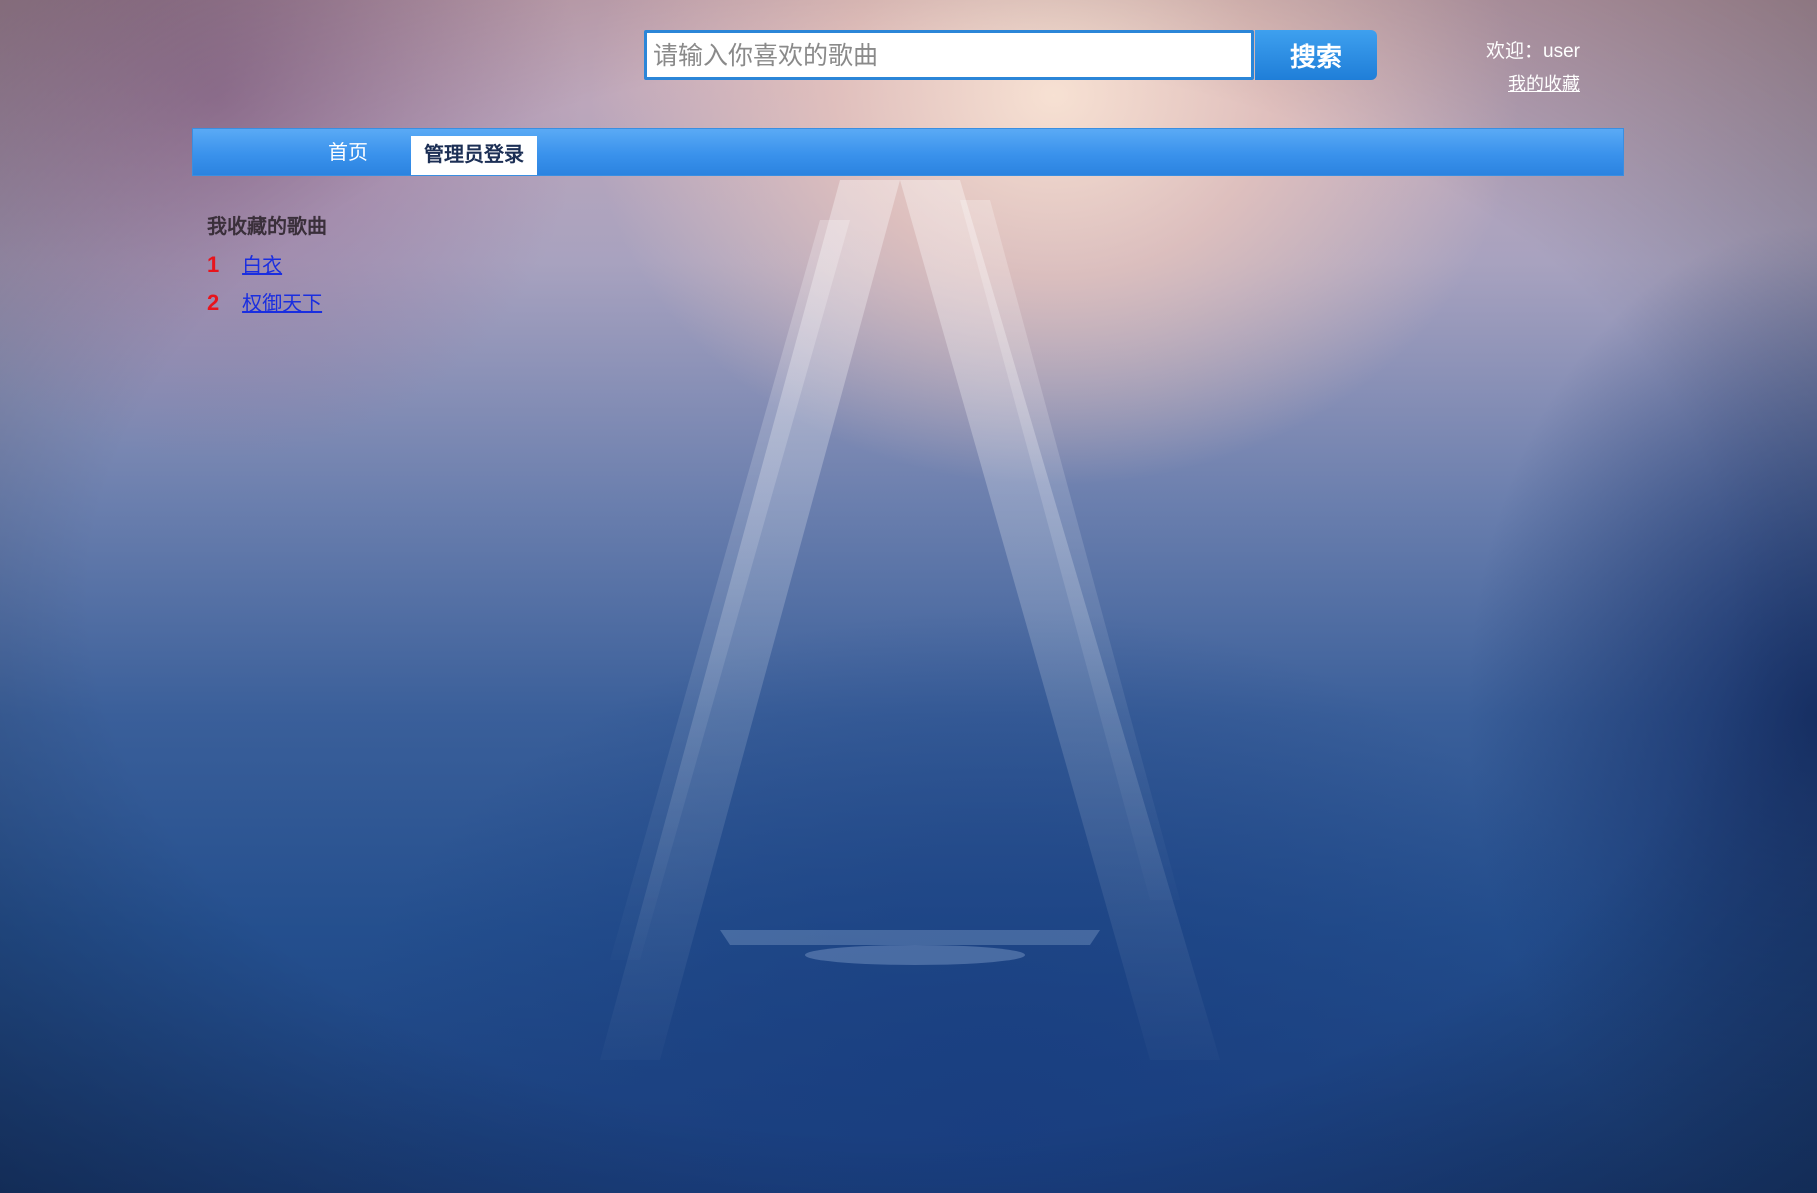  I want to click on main-nav: 首页 管理员登录, so click(908, 152).